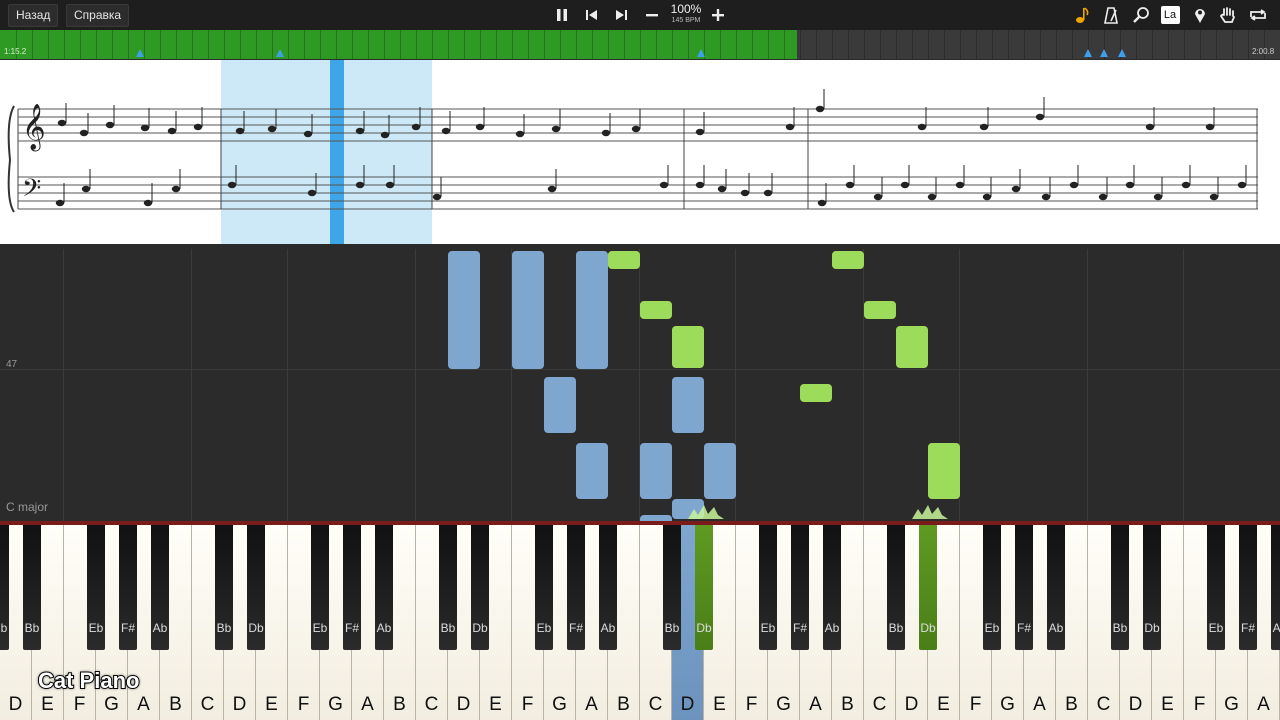  I want to click on loop-icon, so click(1258, 15).